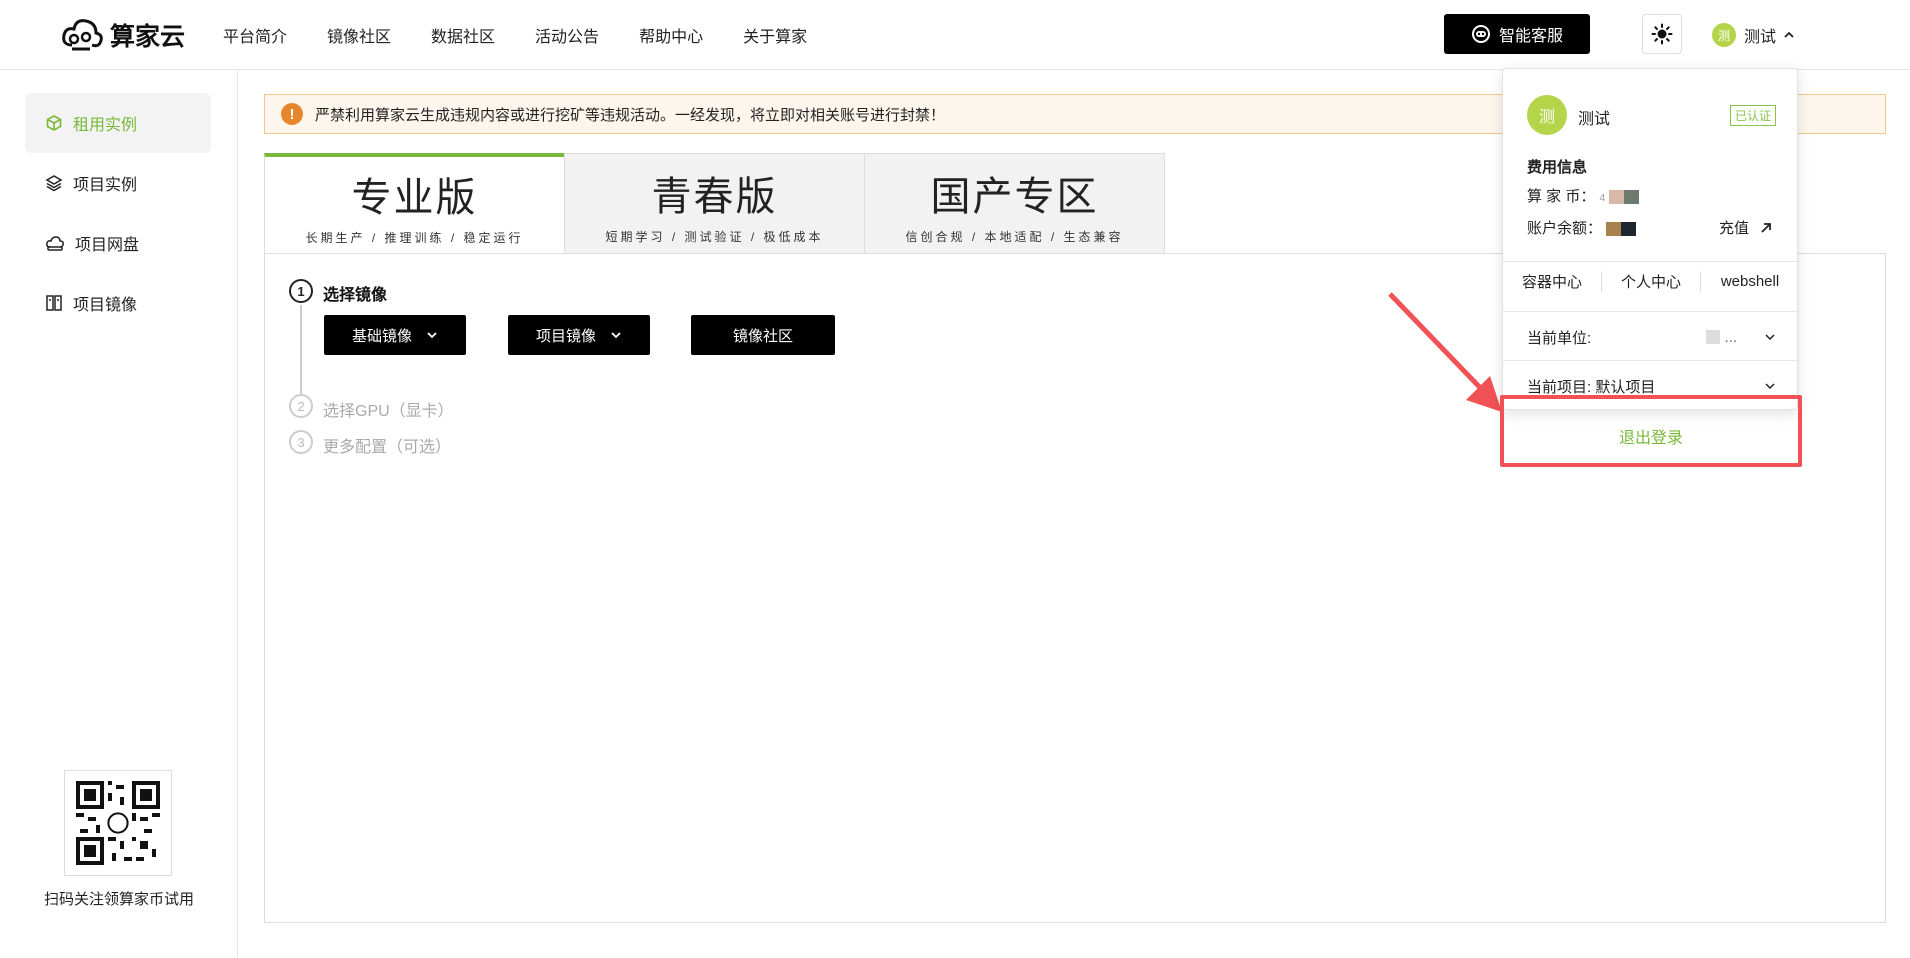 Image resolution: width=1910 pixels, height=958 pixels. I want to click on container-center-link: 容器中心, so click(1552, 281).